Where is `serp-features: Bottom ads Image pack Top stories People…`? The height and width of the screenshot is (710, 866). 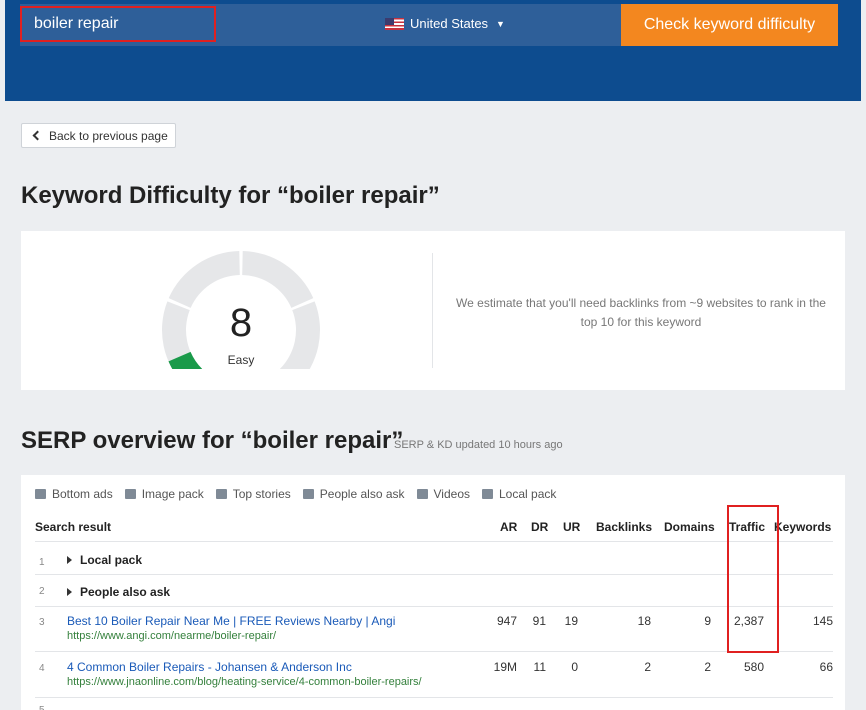 serp-features: Bottom ads Image pack Top stories People… is located at coordinates (295, 494).